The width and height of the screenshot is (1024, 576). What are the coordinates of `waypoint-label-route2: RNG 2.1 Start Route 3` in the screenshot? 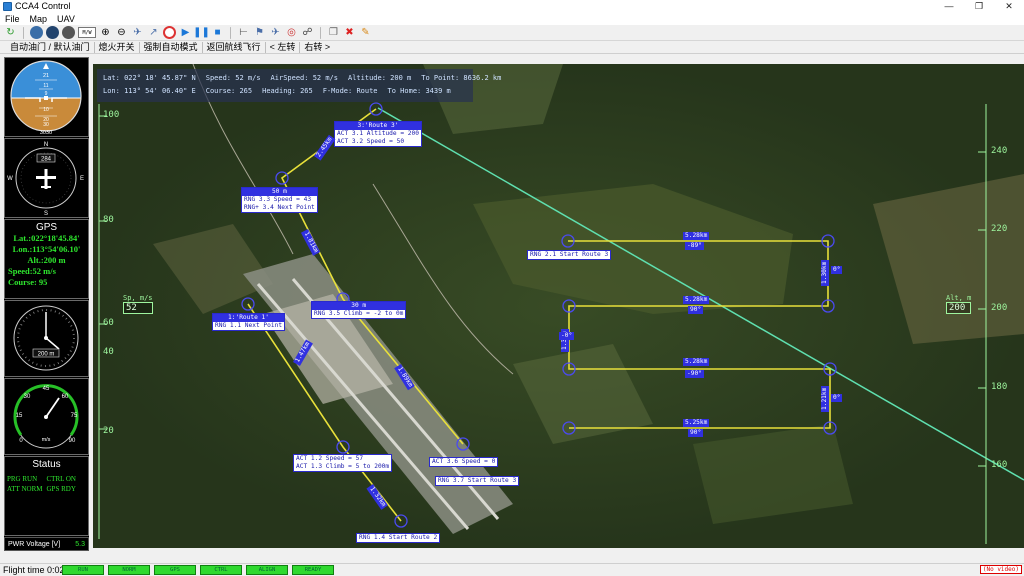 It's located at (569, 255).